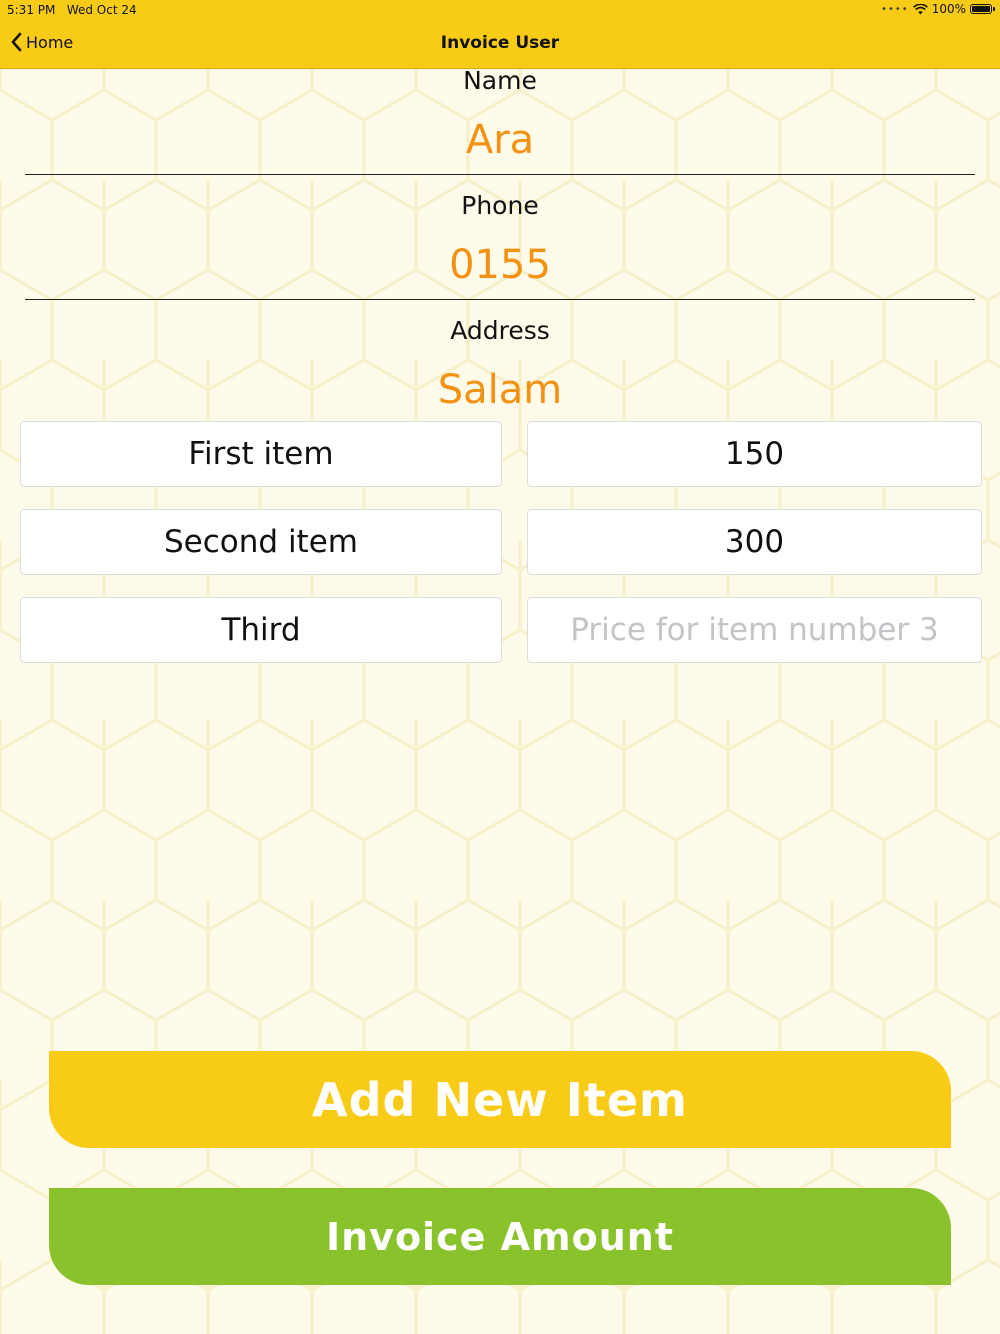 The image size is (1000, 1334). I want to click on navigation-bar: Home Invoice User, so click(500, 44).